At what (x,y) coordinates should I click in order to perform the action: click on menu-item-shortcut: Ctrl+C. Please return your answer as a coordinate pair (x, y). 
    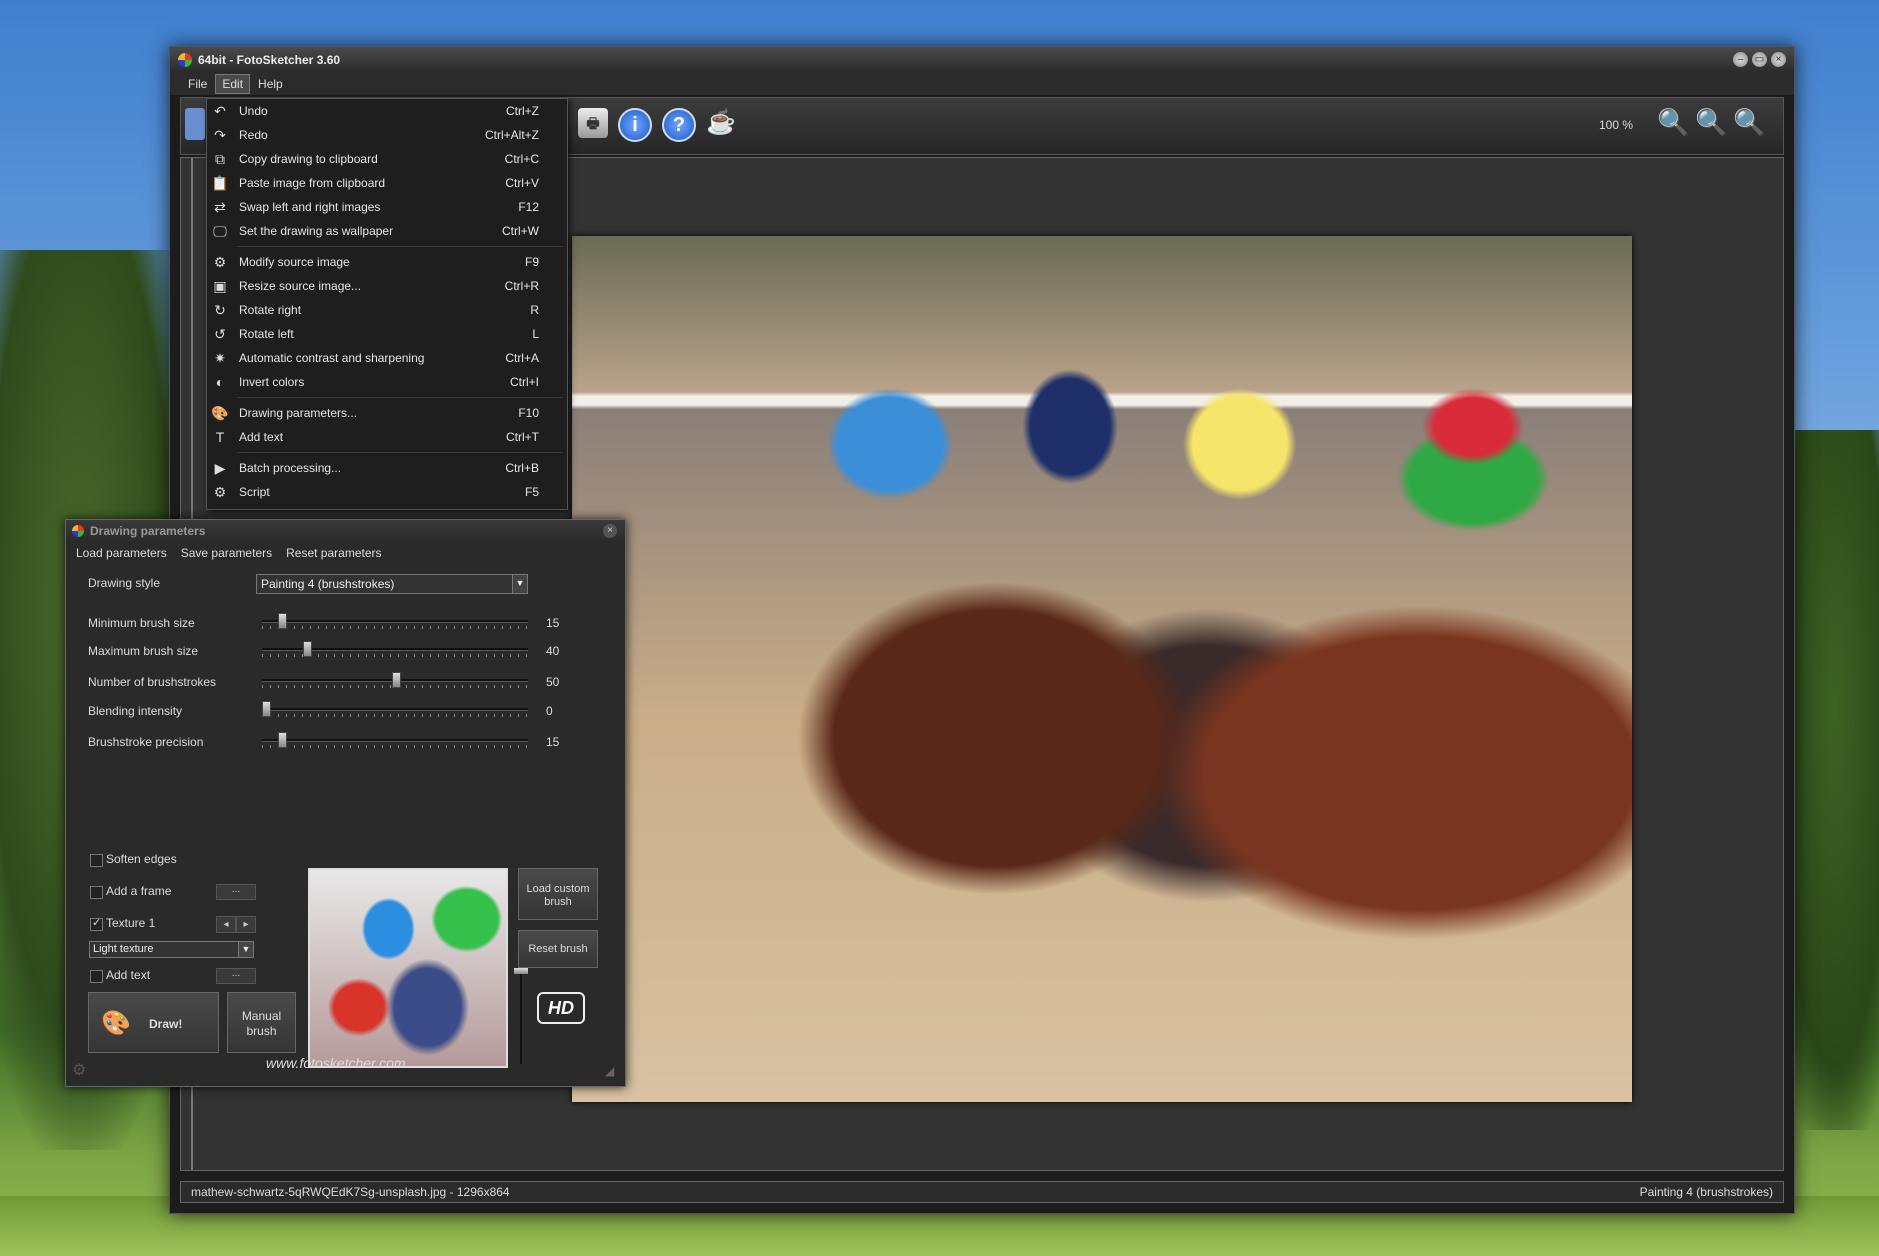
    Looking at the image, I should click on (521, 159).